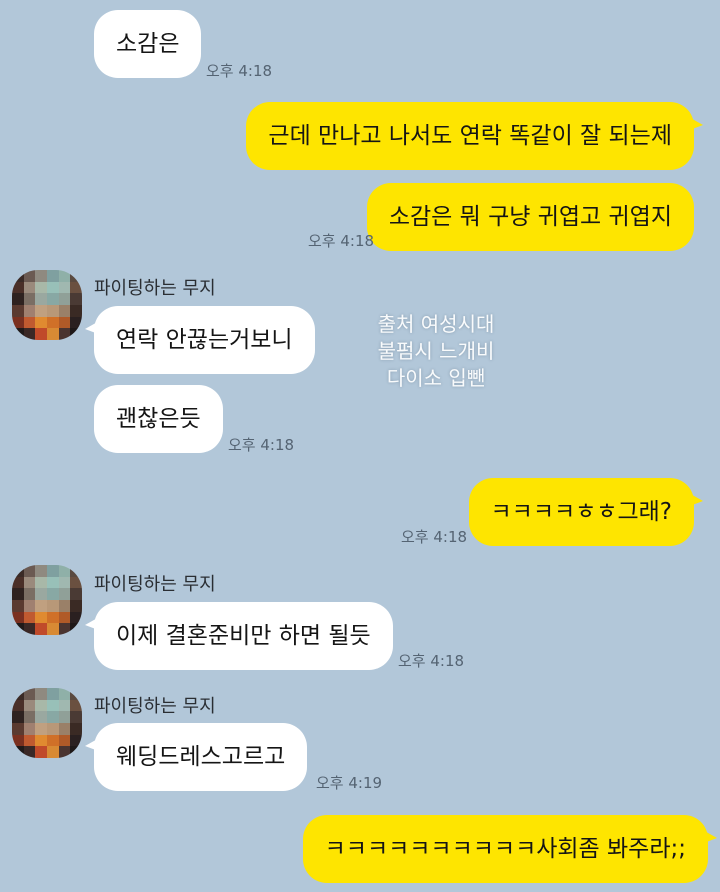 This screenshot has height=892, width=720. I want to click on message-bubble-incoming: 이제 결혼준비만 하면 될듯, so click(239, 636).